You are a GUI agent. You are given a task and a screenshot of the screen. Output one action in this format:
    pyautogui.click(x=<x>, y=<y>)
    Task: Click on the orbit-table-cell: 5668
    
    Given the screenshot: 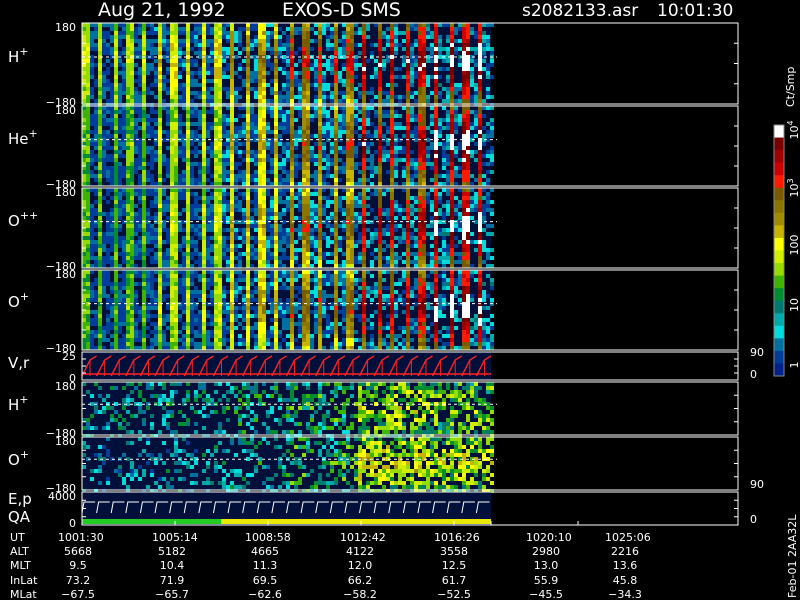 What is the action you would take?
    pyautogui.click(x=78, y=551)
    